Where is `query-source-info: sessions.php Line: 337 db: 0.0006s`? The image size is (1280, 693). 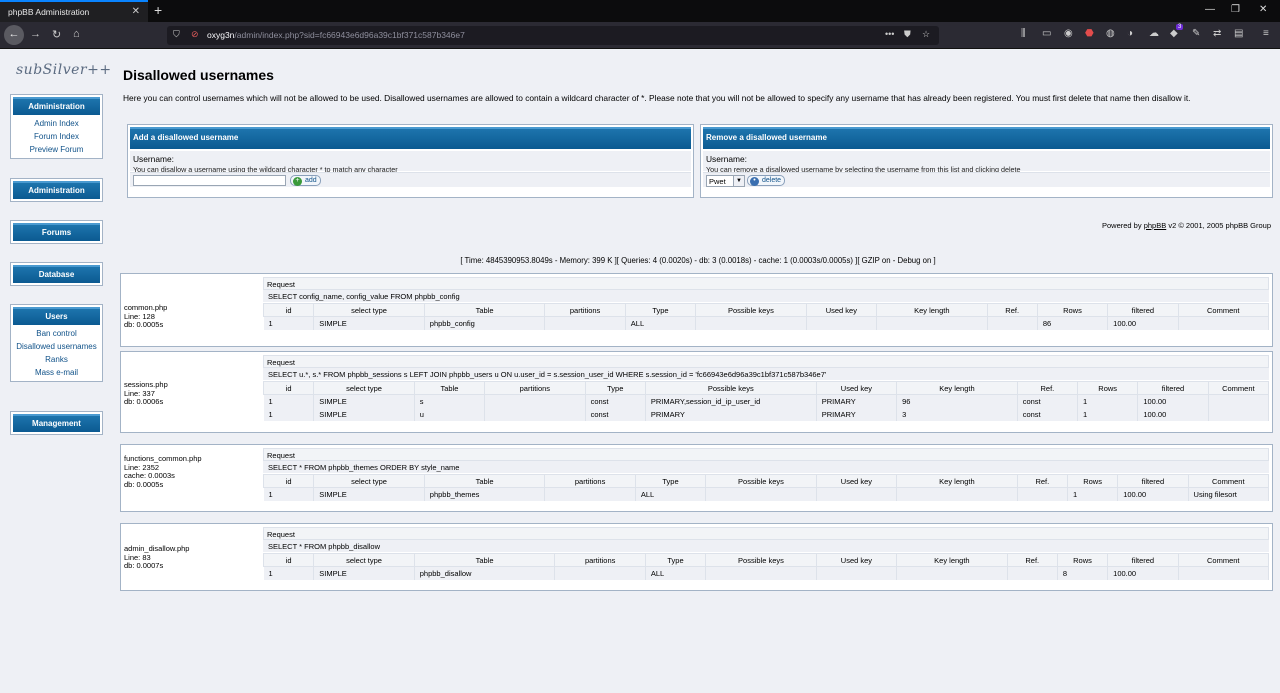
query-source-info: sessions.php Line: 337 db: 0.0006s is located at coordinates (146, 393).